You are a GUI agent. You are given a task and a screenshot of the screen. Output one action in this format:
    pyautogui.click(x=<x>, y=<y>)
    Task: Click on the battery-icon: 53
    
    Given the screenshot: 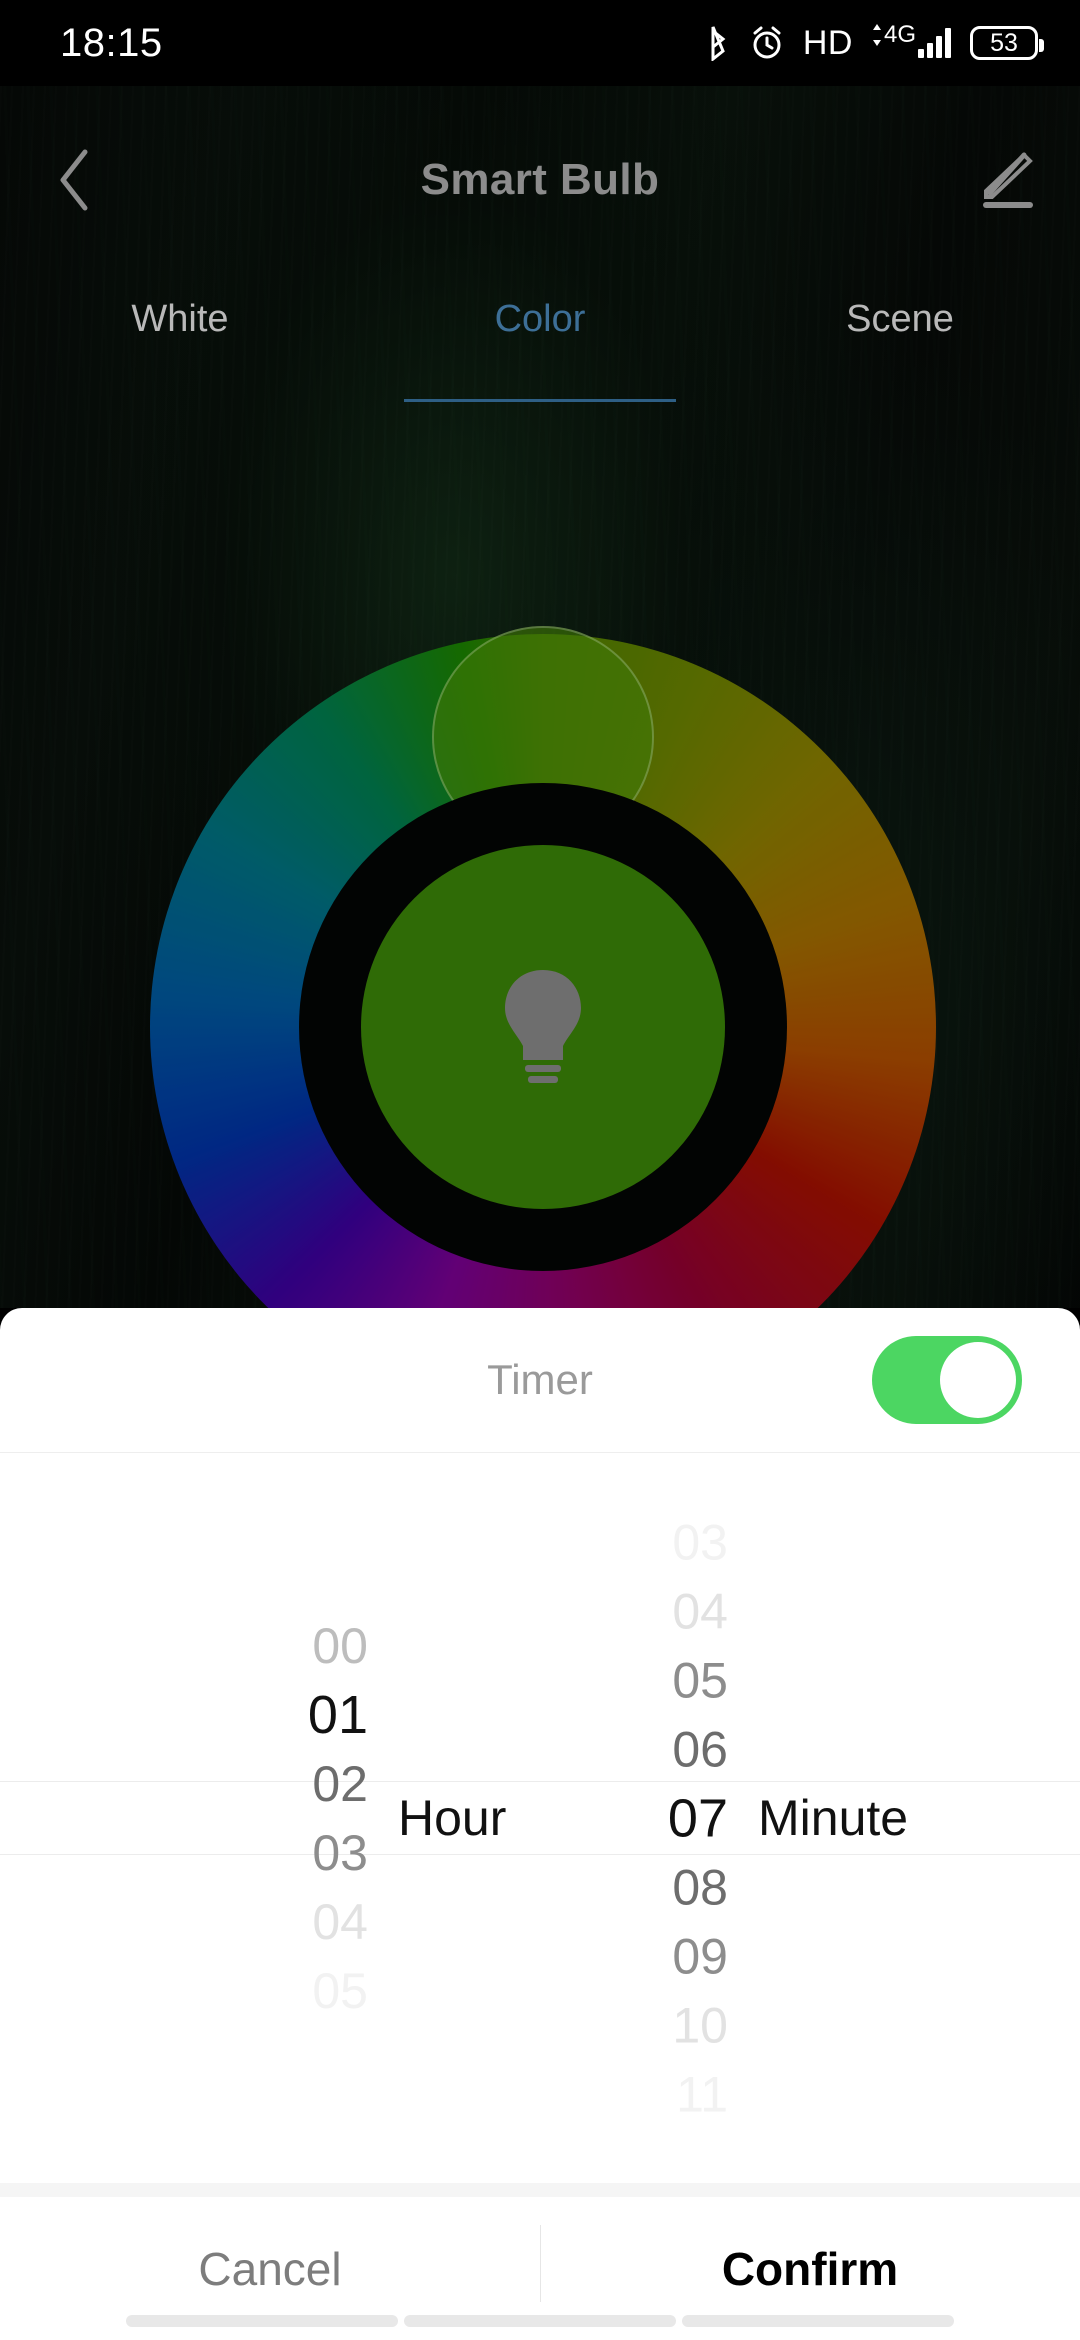 What is the action you would take?
    pyautogui.click(x=1007, y=43)
    